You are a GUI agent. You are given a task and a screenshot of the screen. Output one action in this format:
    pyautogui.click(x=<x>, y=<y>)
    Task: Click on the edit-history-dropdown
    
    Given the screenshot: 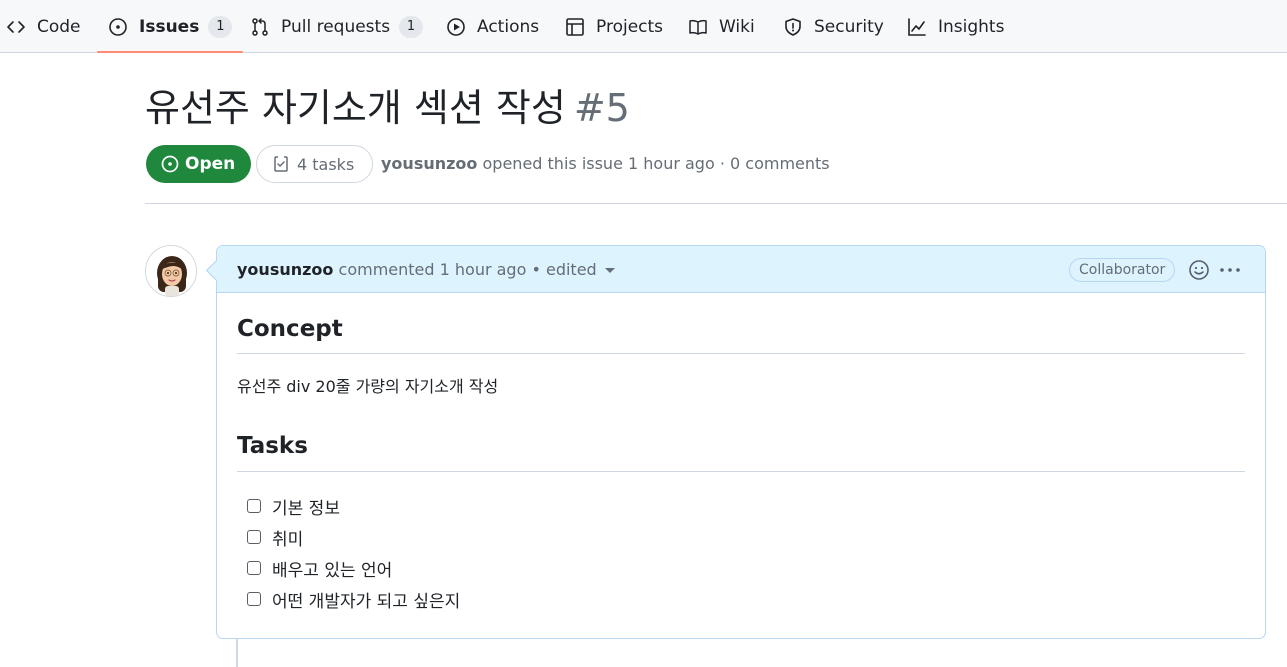 What is the action you would take?
    pyautogui.click(x=609, y=270)
    